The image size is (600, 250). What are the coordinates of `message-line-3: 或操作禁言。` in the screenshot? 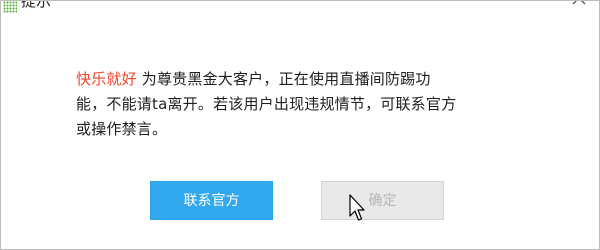 It's located at (122, 129).